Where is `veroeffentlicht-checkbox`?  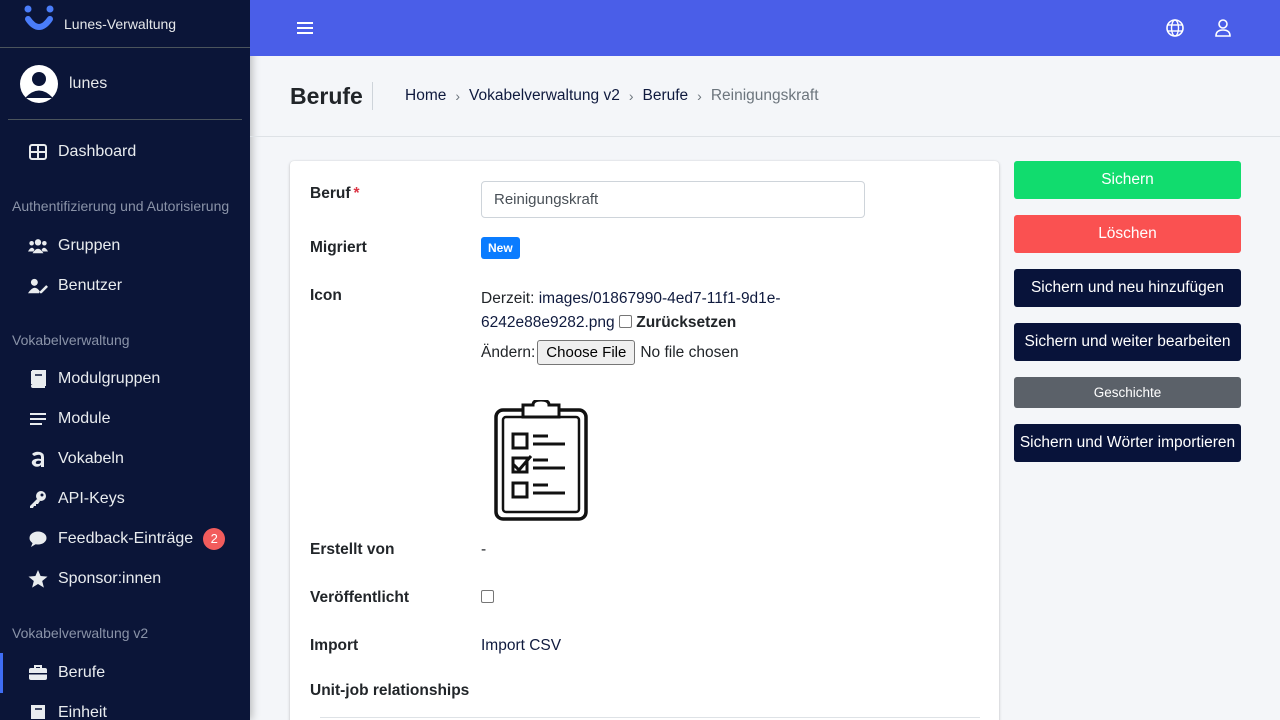 veroeffentlicht-checkbox is located at coordinates (487, 596).